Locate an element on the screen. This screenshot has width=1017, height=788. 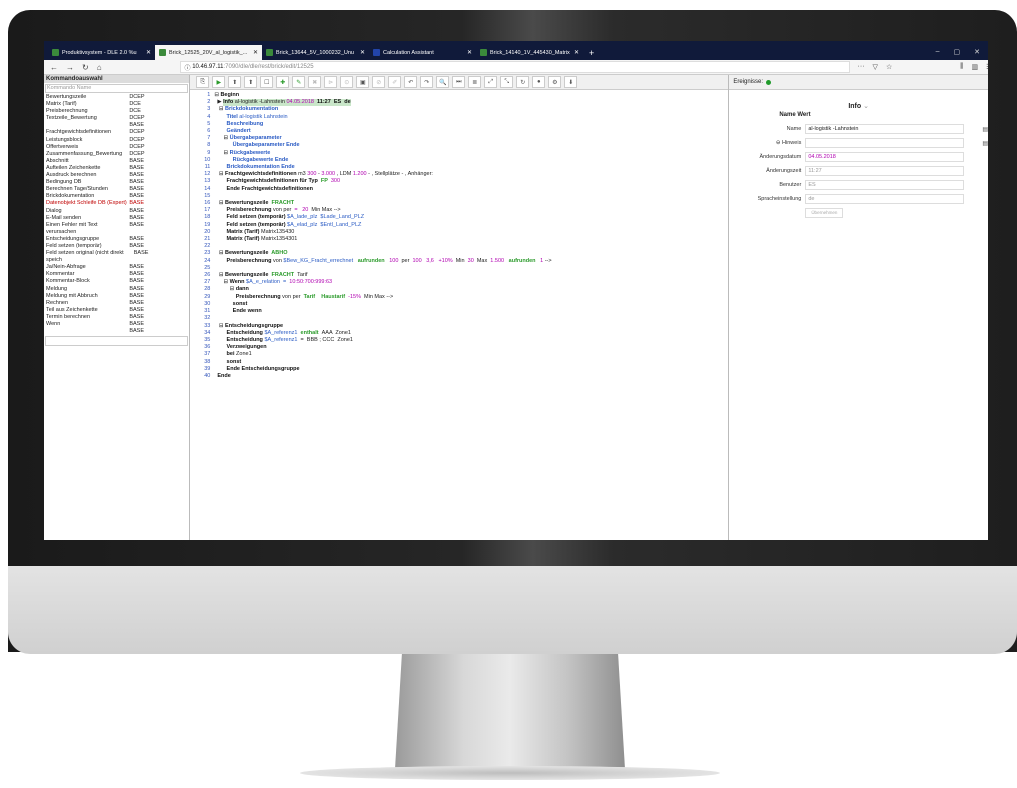
command-list-item: Offertverweis DCEP is located at coordinates (116, 147).